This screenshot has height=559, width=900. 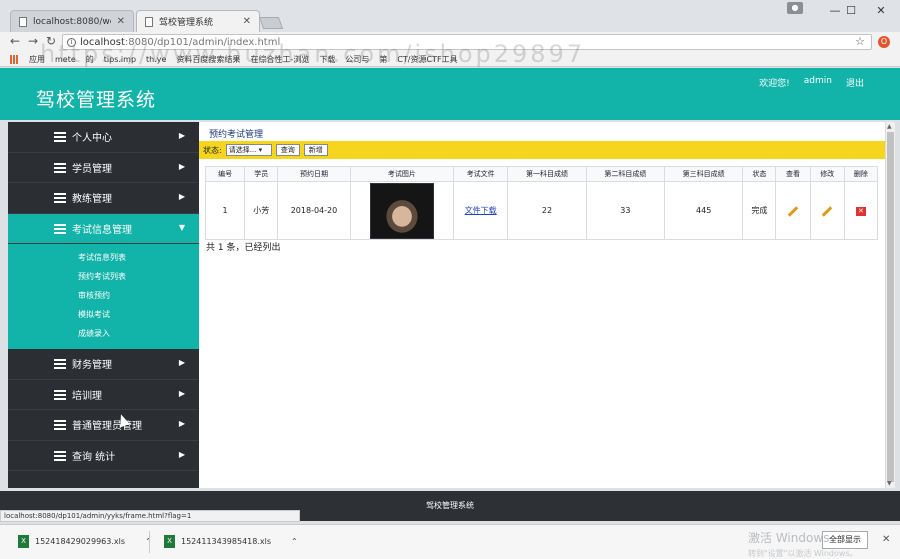 What do you see at coordinates (225, 174) in the screenshot?
I see `column-header: 编号` at bounding box center [225, 174].